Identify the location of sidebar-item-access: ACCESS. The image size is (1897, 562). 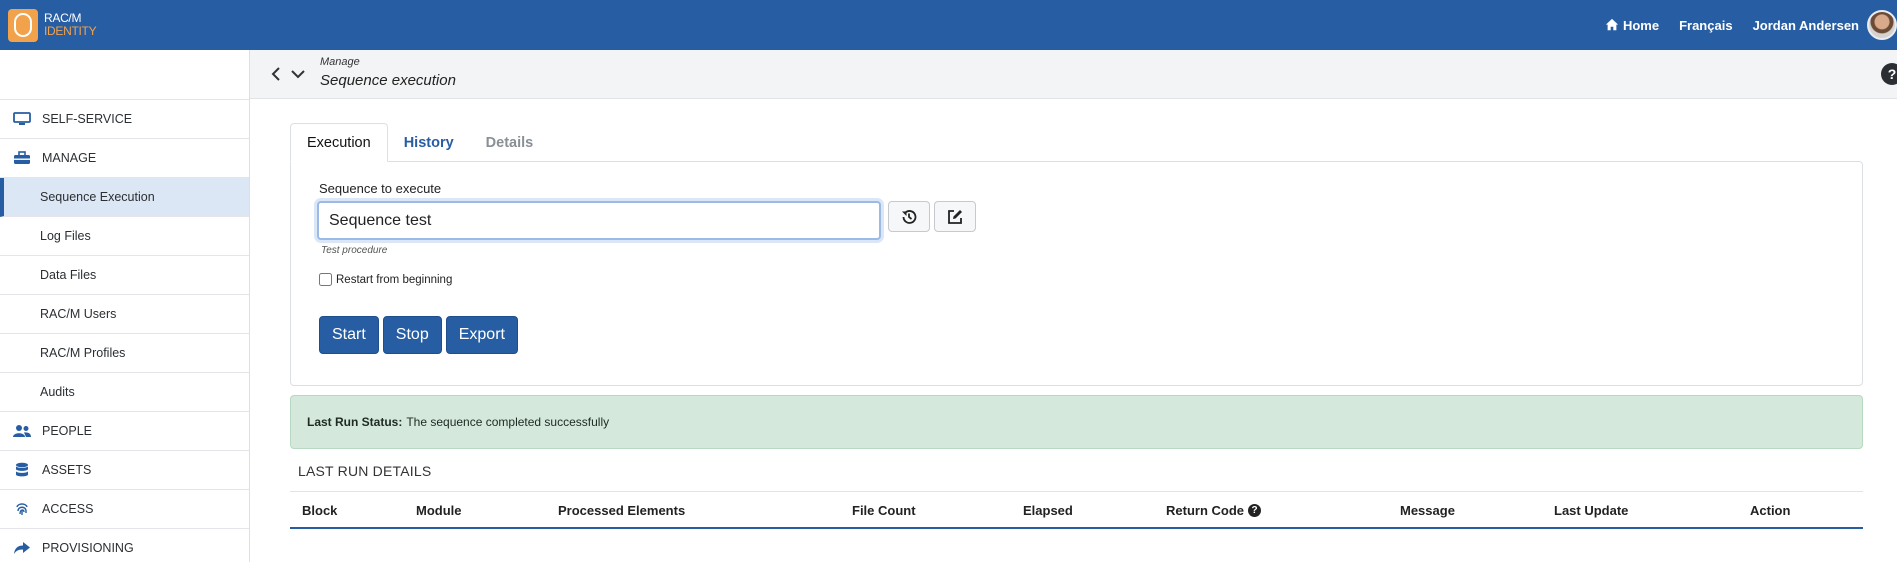
(124, 509).